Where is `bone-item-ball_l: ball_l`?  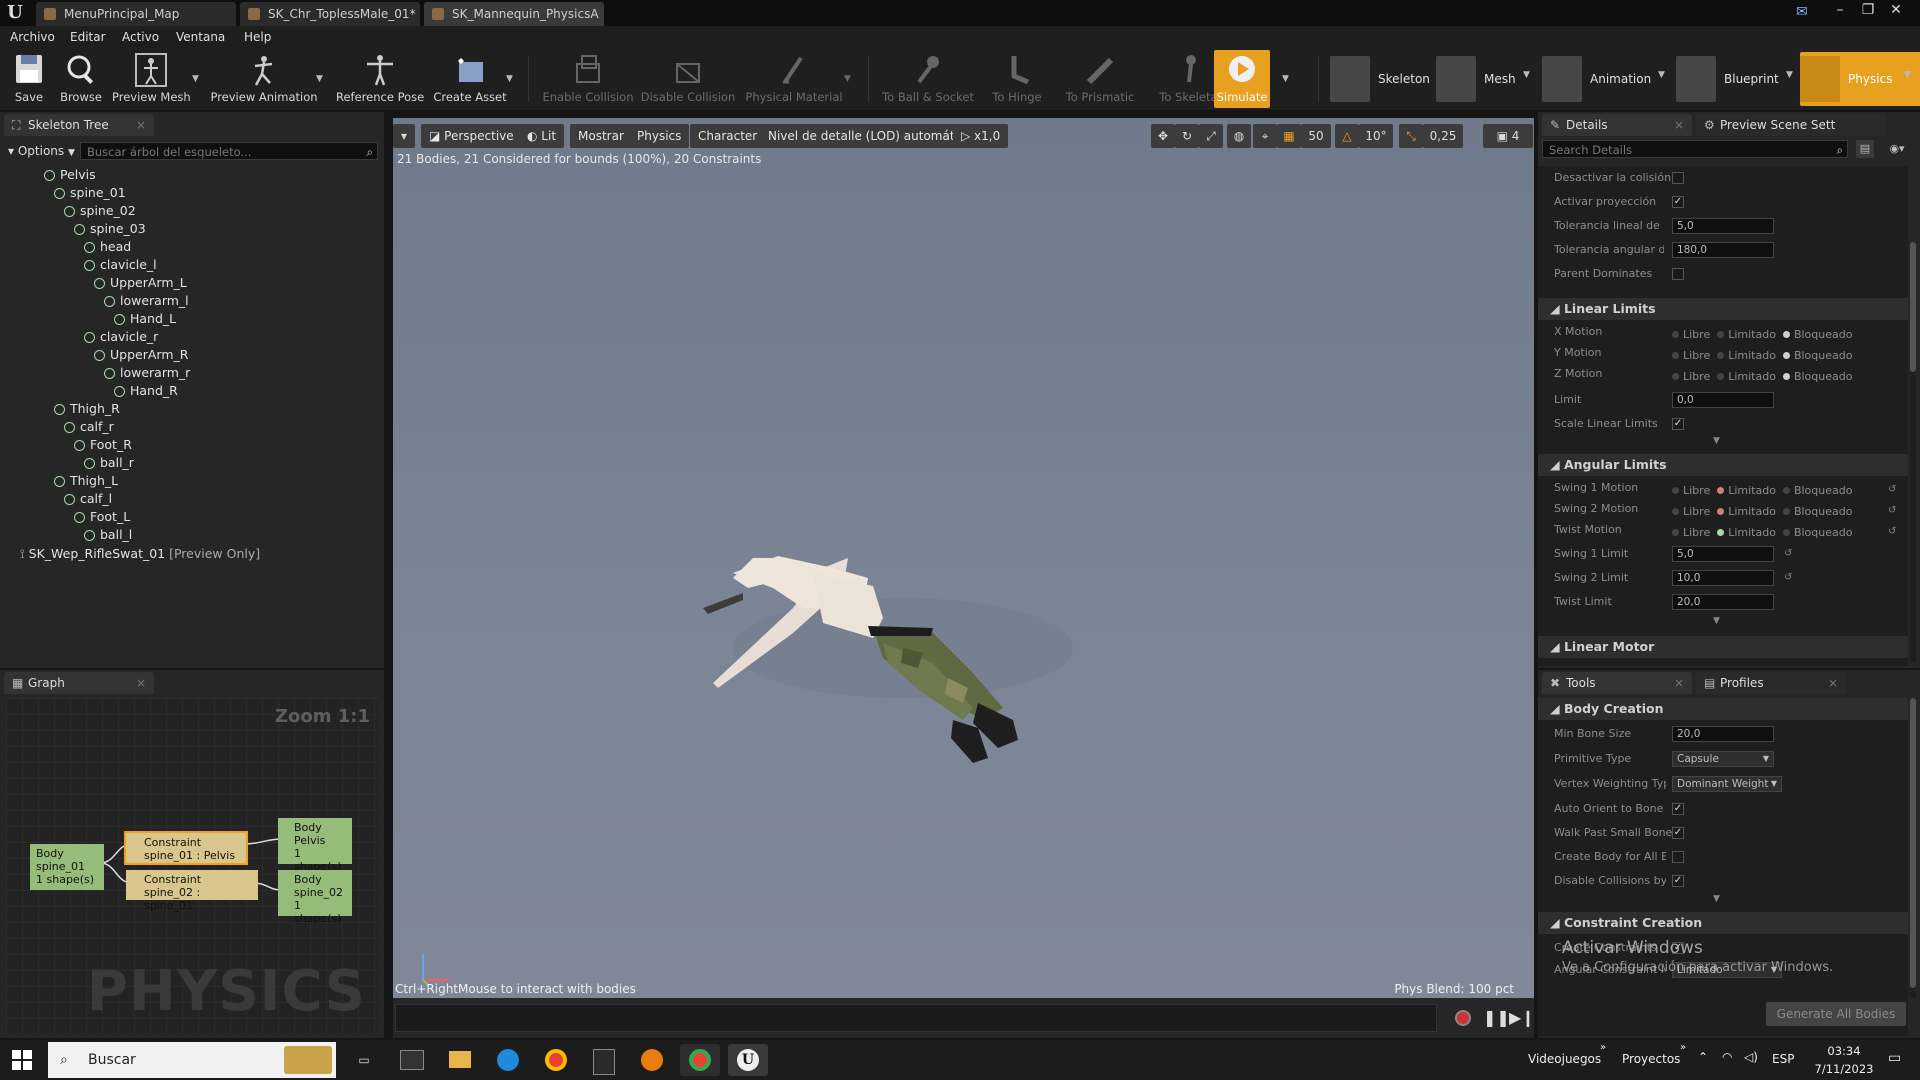
bone-item-ball_l: ball_l is located at coordinates (108, 535).